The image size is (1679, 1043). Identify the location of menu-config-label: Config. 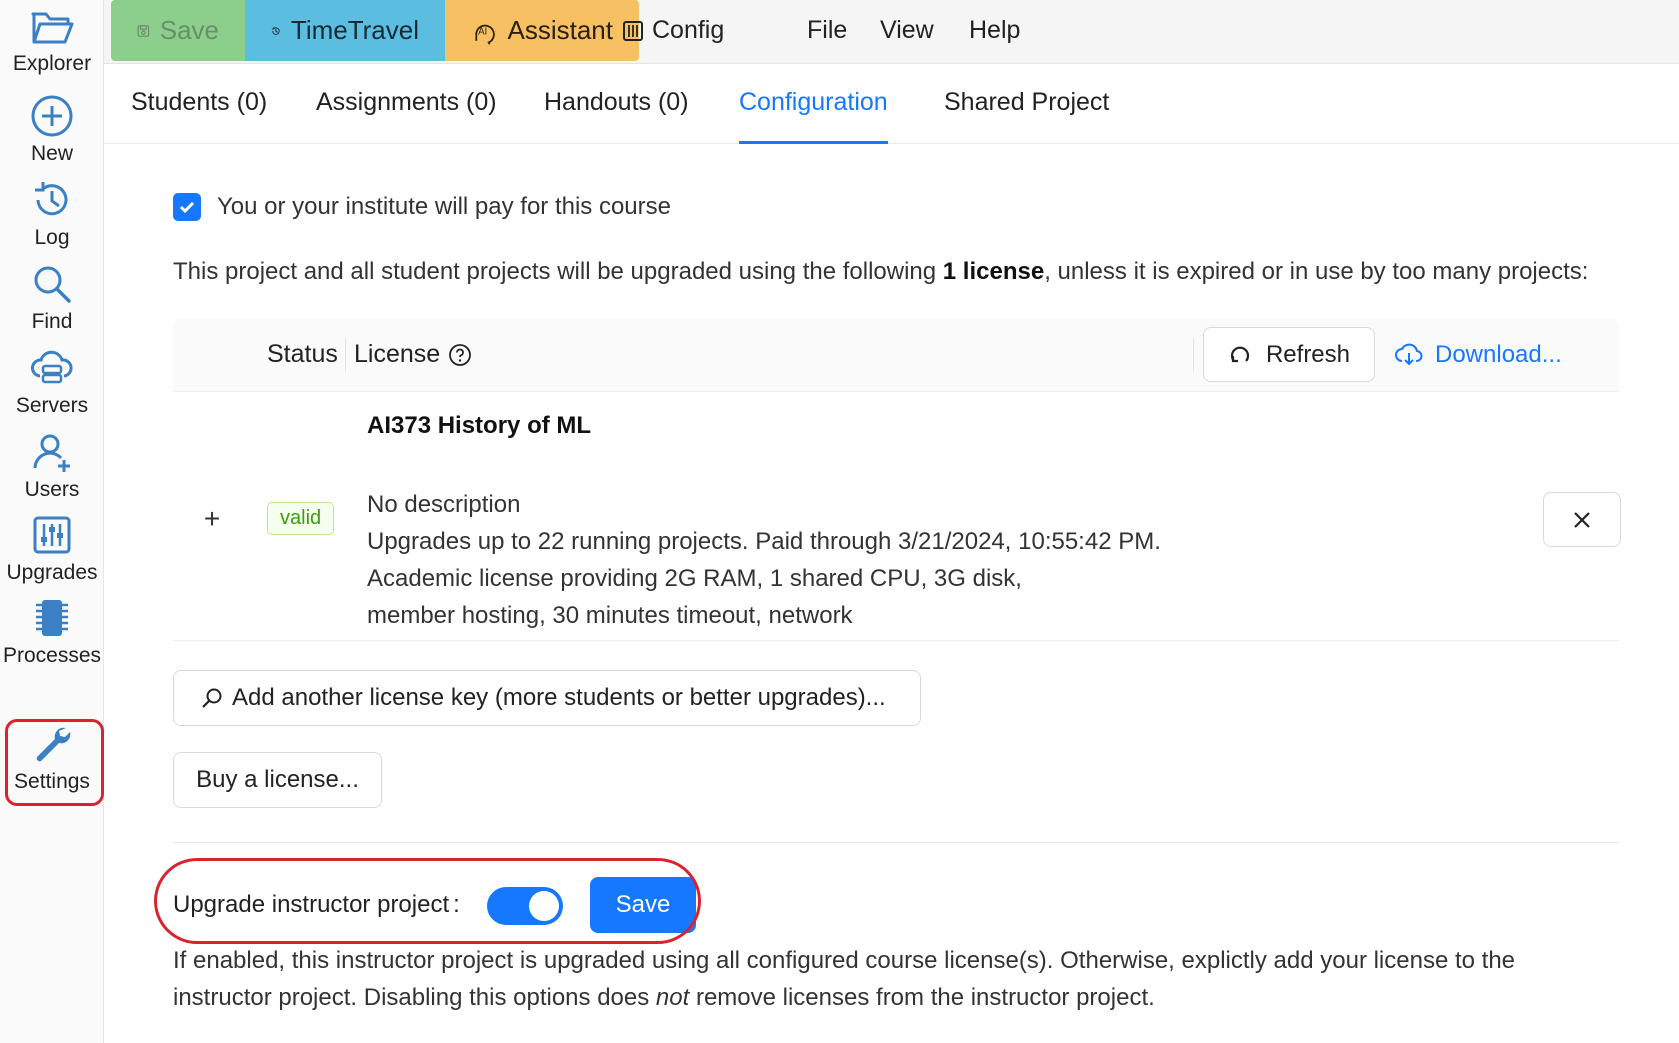
(688, 30).